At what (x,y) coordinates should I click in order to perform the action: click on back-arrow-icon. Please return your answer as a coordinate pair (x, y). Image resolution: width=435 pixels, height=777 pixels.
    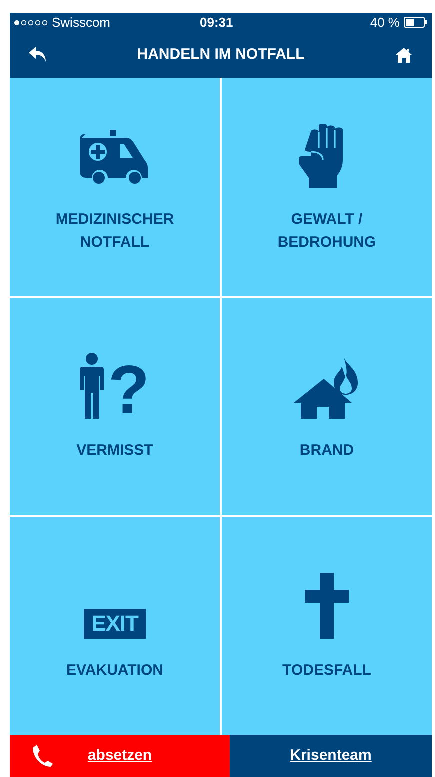
    Looking at the image, I should click on (38, 55).